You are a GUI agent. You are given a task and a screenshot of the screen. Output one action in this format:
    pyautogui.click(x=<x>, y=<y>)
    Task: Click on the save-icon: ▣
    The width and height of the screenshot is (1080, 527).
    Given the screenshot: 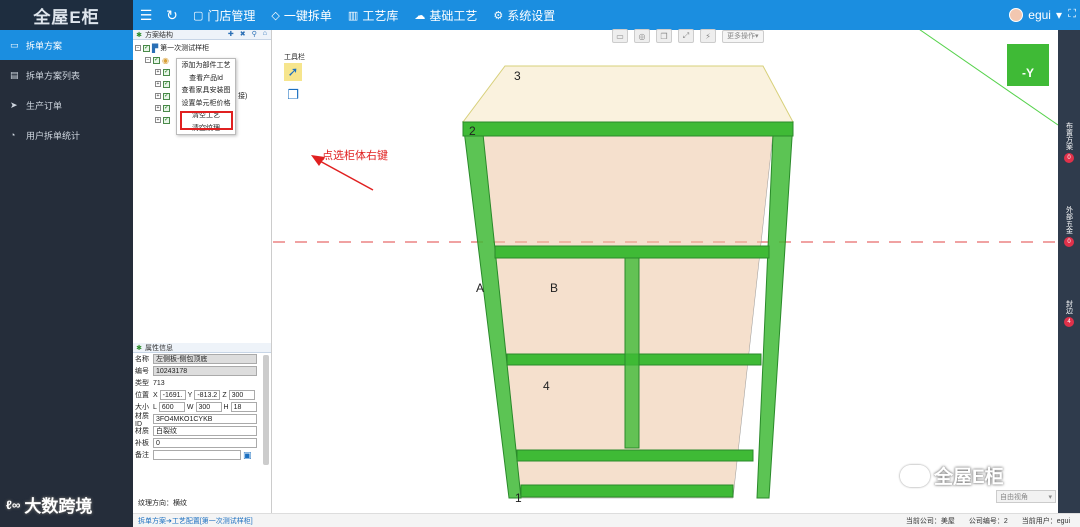 What is the action you would take?
    pyautogui.click(x=247, y=455)
    